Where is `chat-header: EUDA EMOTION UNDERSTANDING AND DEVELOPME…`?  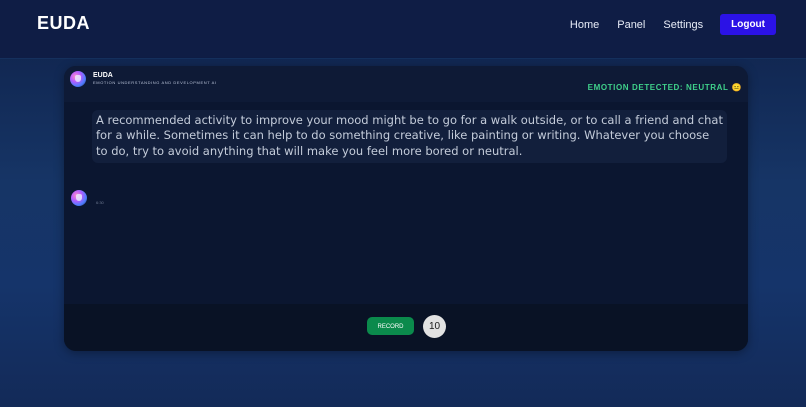
chat-header: EUDA EMOTION UNDERSTANDING AND DEVELOPME… is located at coordinates (406, 84).